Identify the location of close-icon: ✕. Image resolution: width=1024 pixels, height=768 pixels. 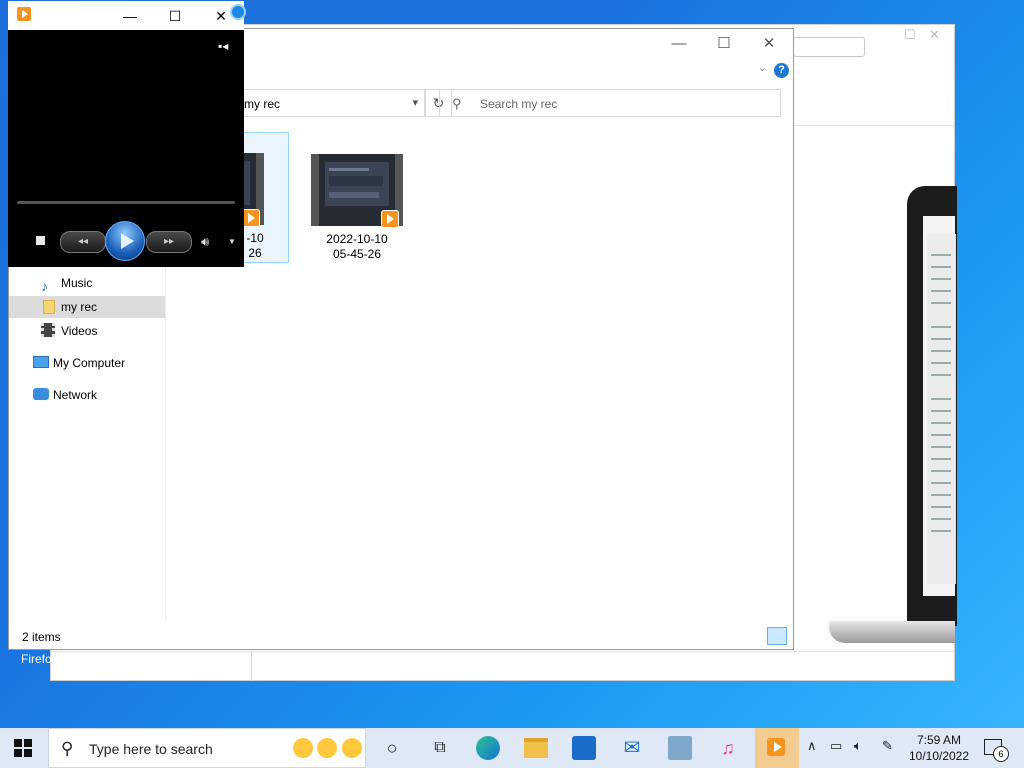
(769, 44).